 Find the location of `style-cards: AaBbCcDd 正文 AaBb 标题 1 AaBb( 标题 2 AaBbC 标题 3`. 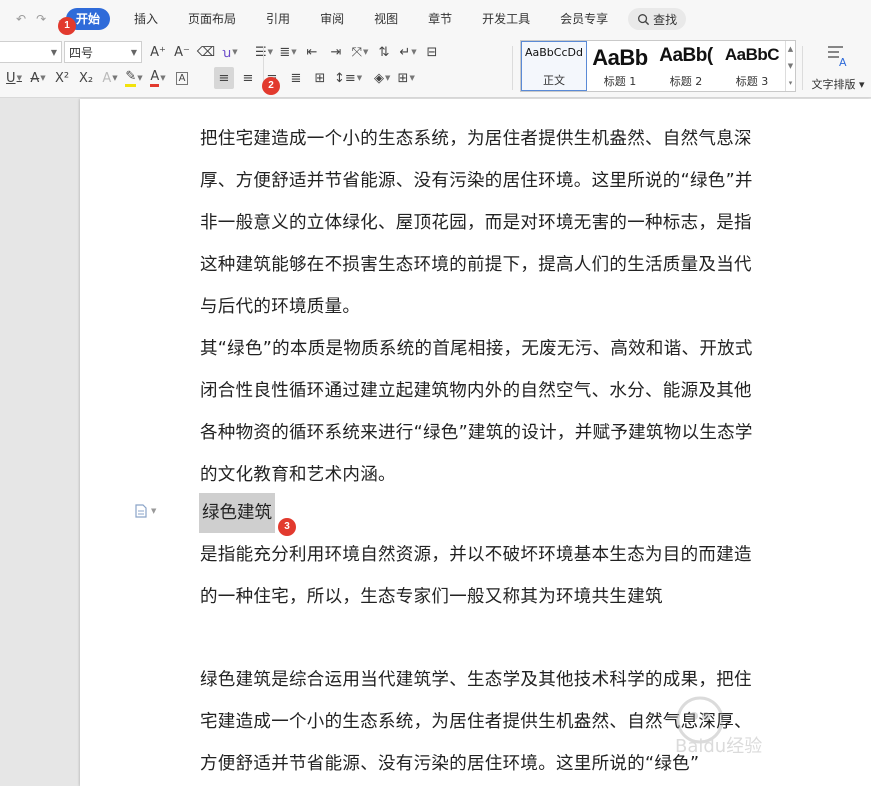

style-cards: AaBbCcDd 正文 AaBb 标题 1 AaBb( 标题 2 AaBbC 标题 3 is located at coordinates (653, 66).